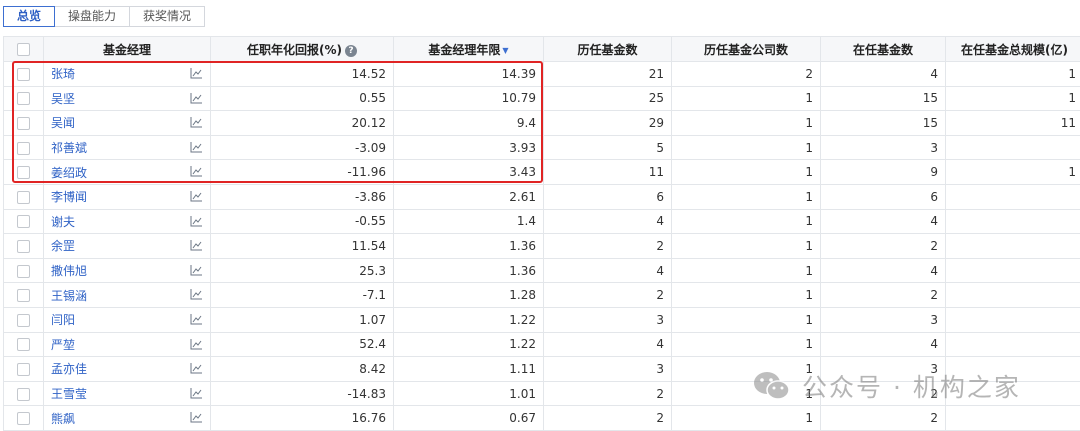 The width and height of the screenshot is (1080, 431). Describe the element at coordinates (351, 50) in the screenshot. I see `help-icon: ?` at that location.